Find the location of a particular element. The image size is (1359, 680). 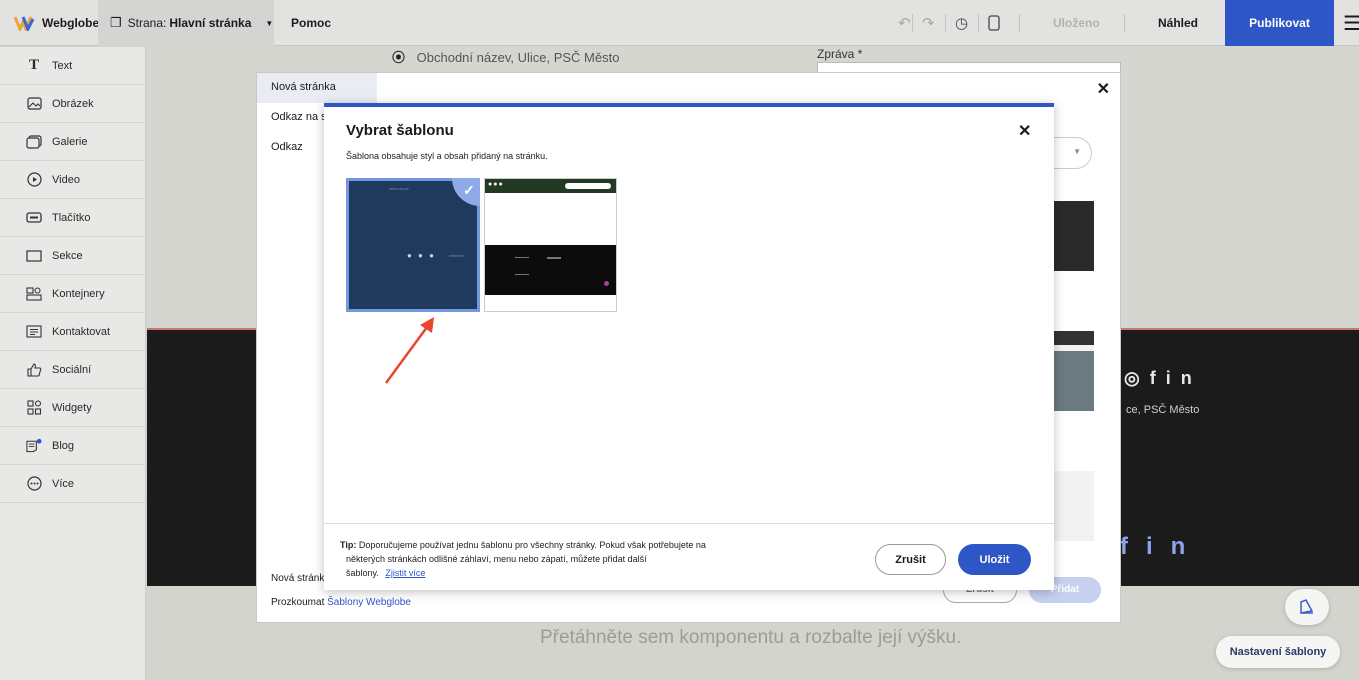

container-icon is located at coordinates (34, 294).